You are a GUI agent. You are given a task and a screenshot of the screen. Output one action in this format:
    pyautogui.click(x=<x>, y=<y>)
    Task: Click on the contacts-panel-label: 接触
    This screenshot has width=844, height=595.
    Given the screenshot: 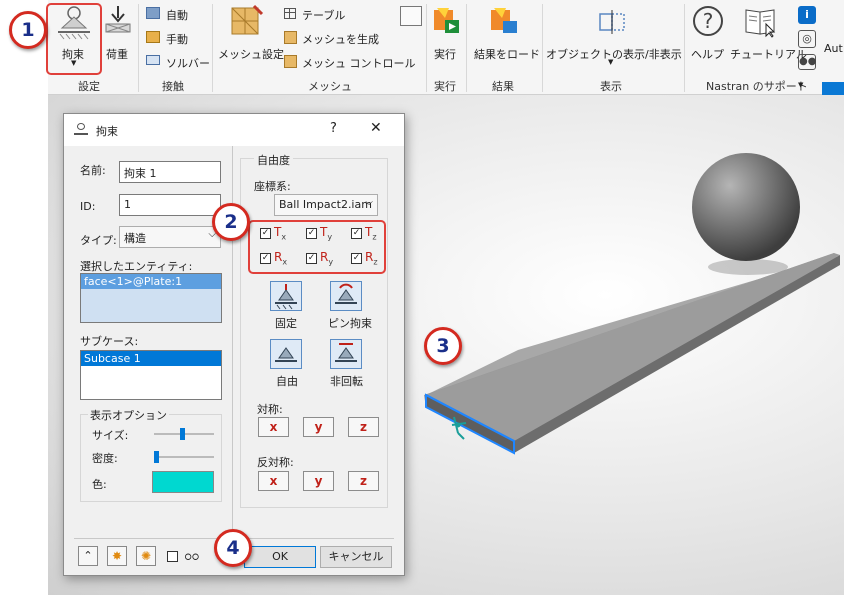 What is the action you would take?
    pyautogui.click(x=173, y=86)
    